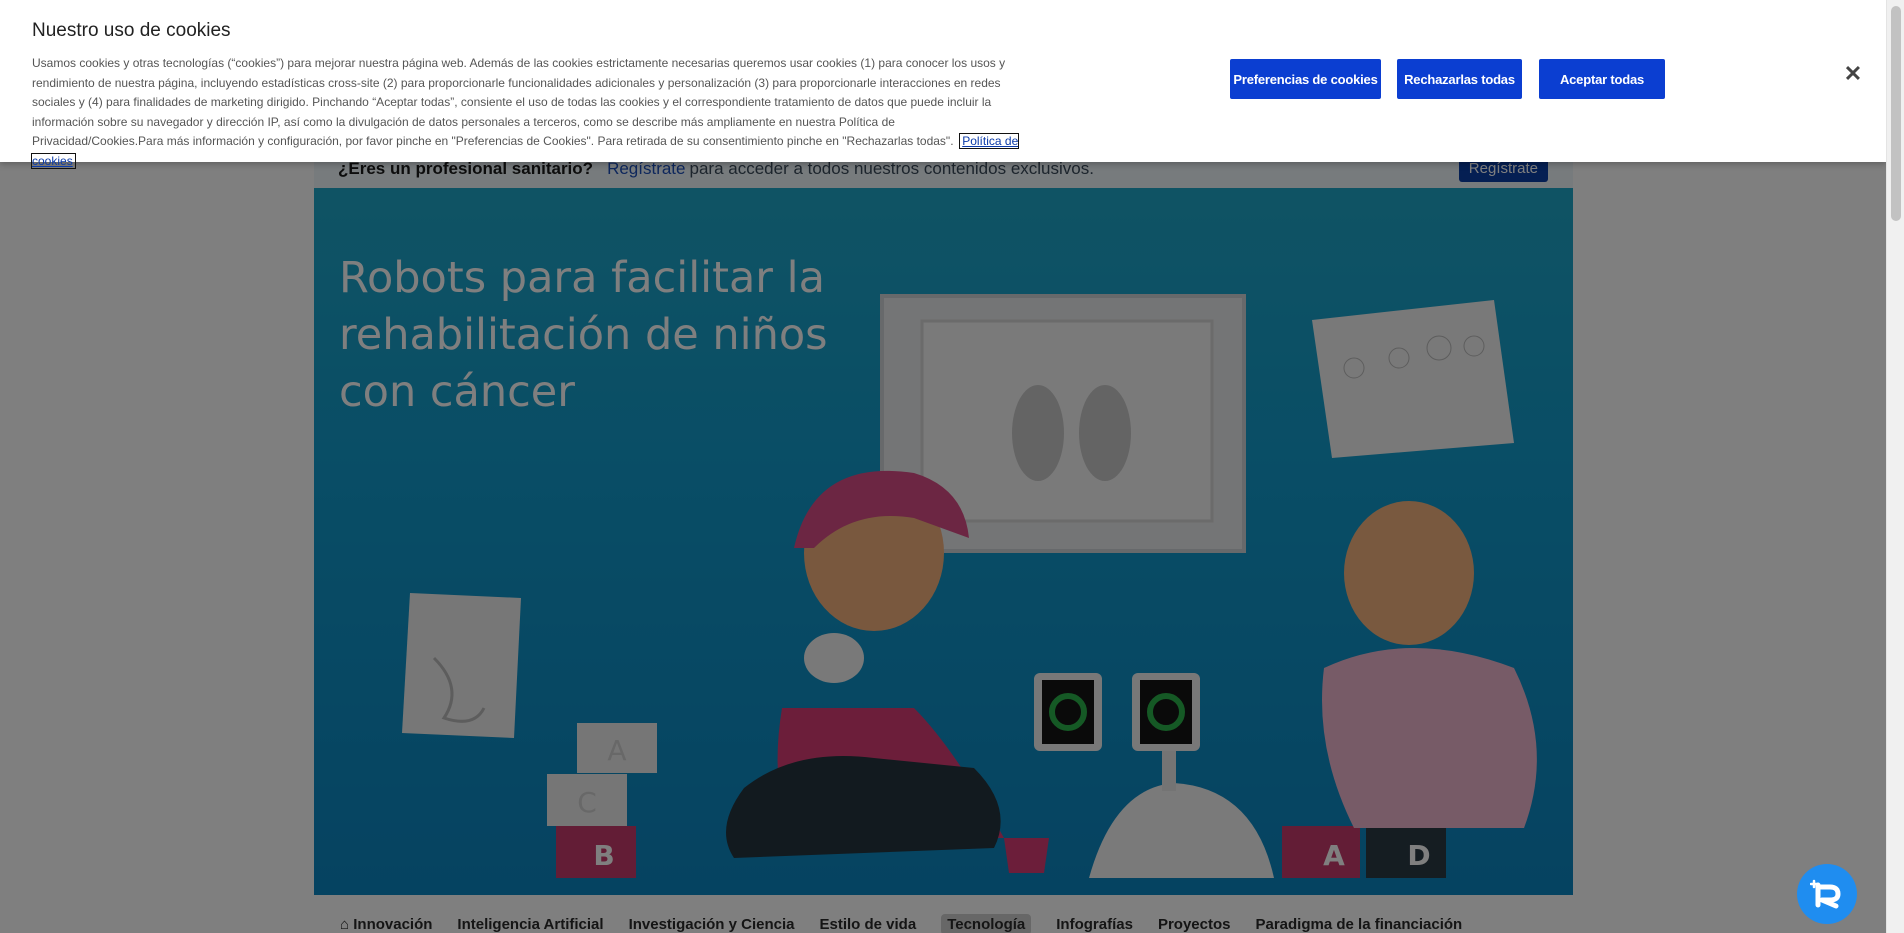  What do you see at coordinates (1896, 113) in the screenshot?
I see `scrollbar-thumb` at bounding box center [1896, 113].